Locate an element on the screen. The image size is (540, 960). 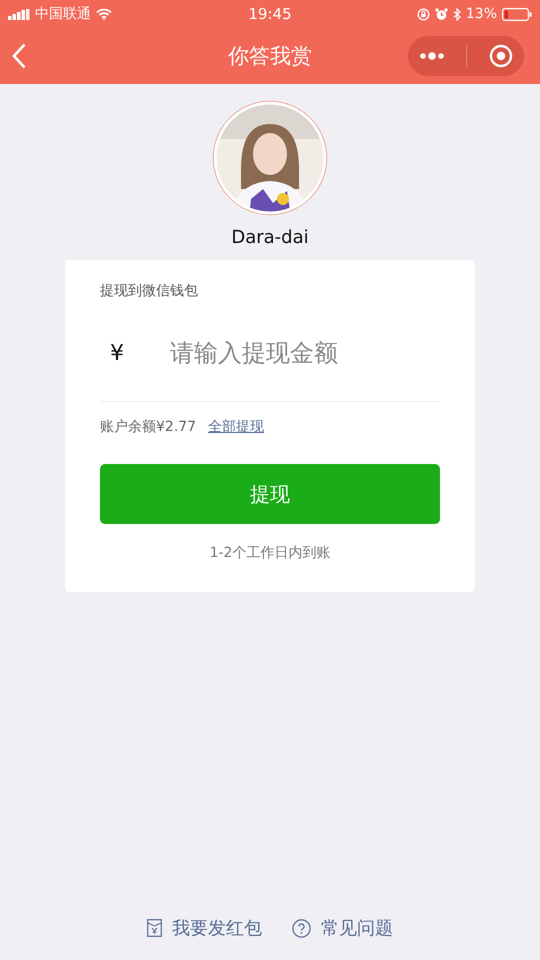
rotation-lock-icon is located at coordinates (423, 14).